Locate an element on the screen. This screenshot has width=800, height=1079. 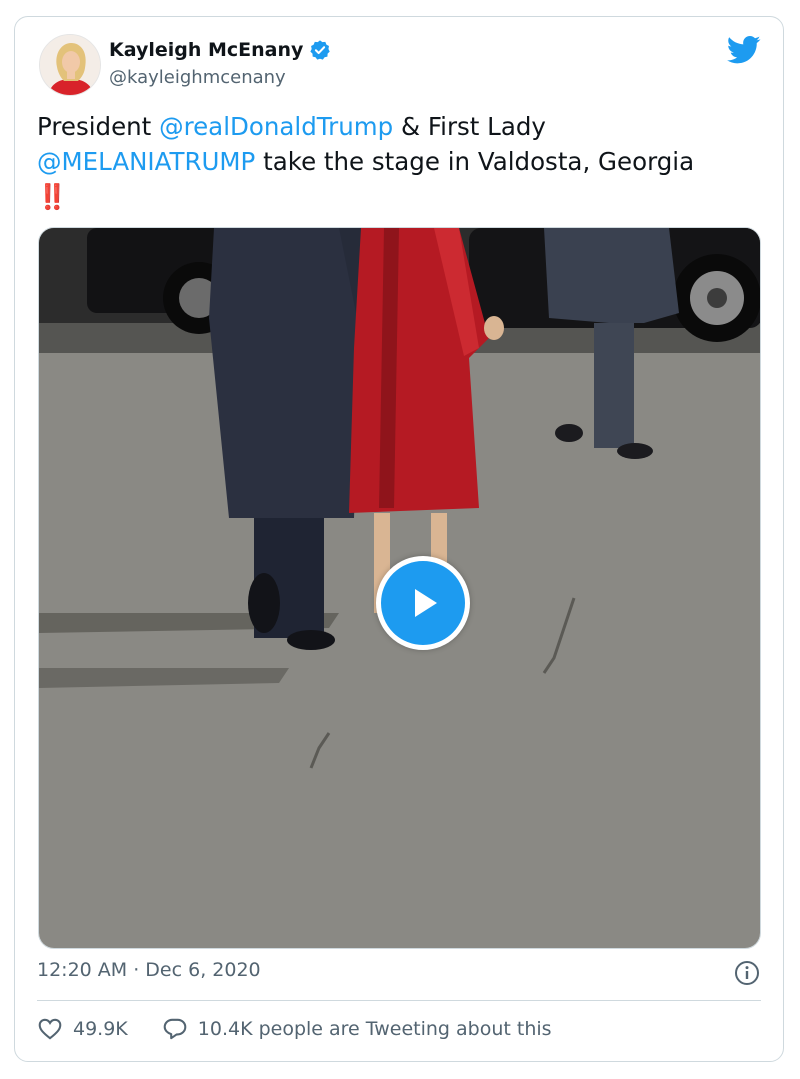
verified-badge-icon is located at coordinates (320, 50).